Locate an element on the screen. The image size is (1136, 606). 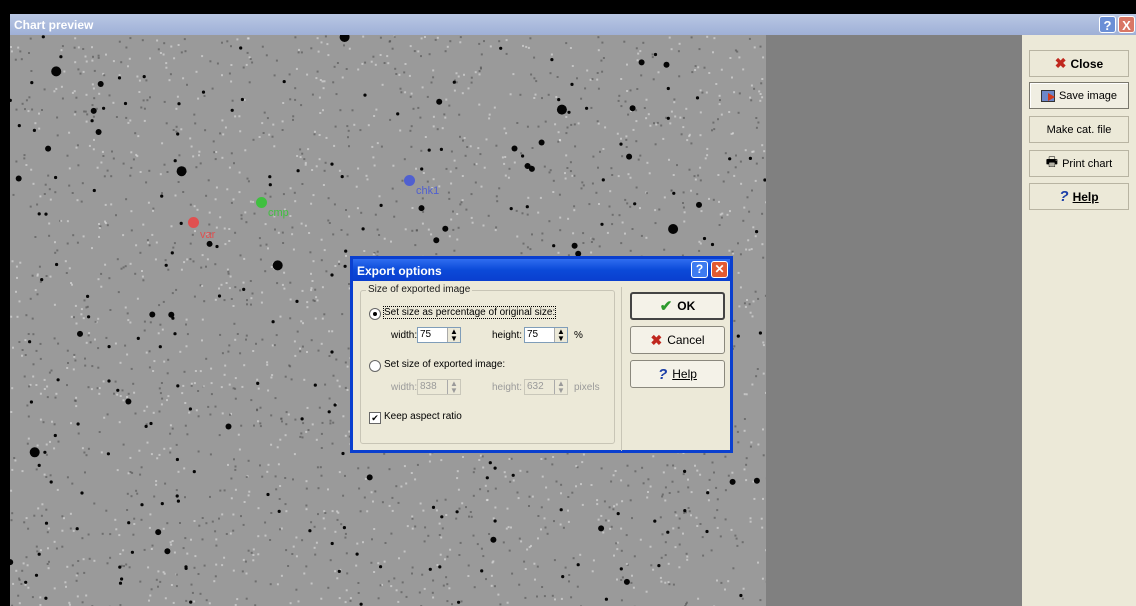
percent-width-label: width: is located at coordinates (404, 335).